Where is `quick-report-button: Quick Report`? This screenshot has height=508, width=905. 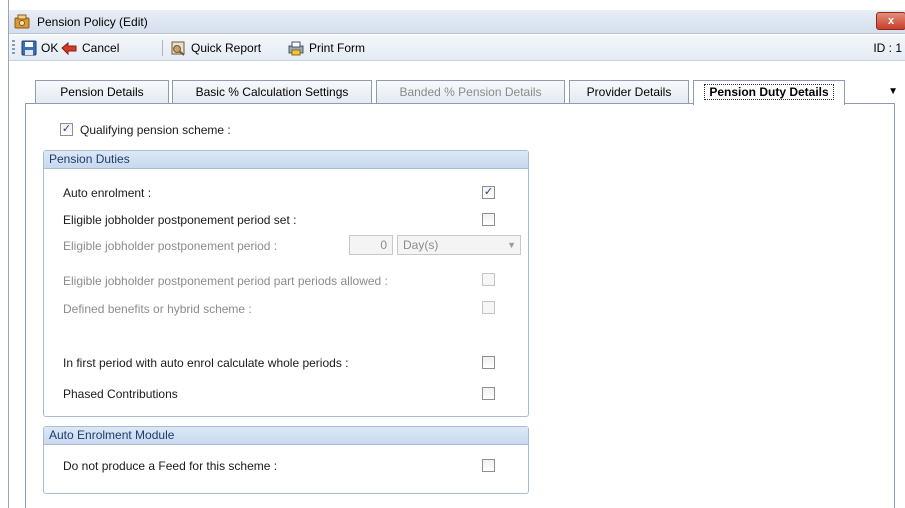
quick-report-button: Quick Report is located at coordinates (215, 48).